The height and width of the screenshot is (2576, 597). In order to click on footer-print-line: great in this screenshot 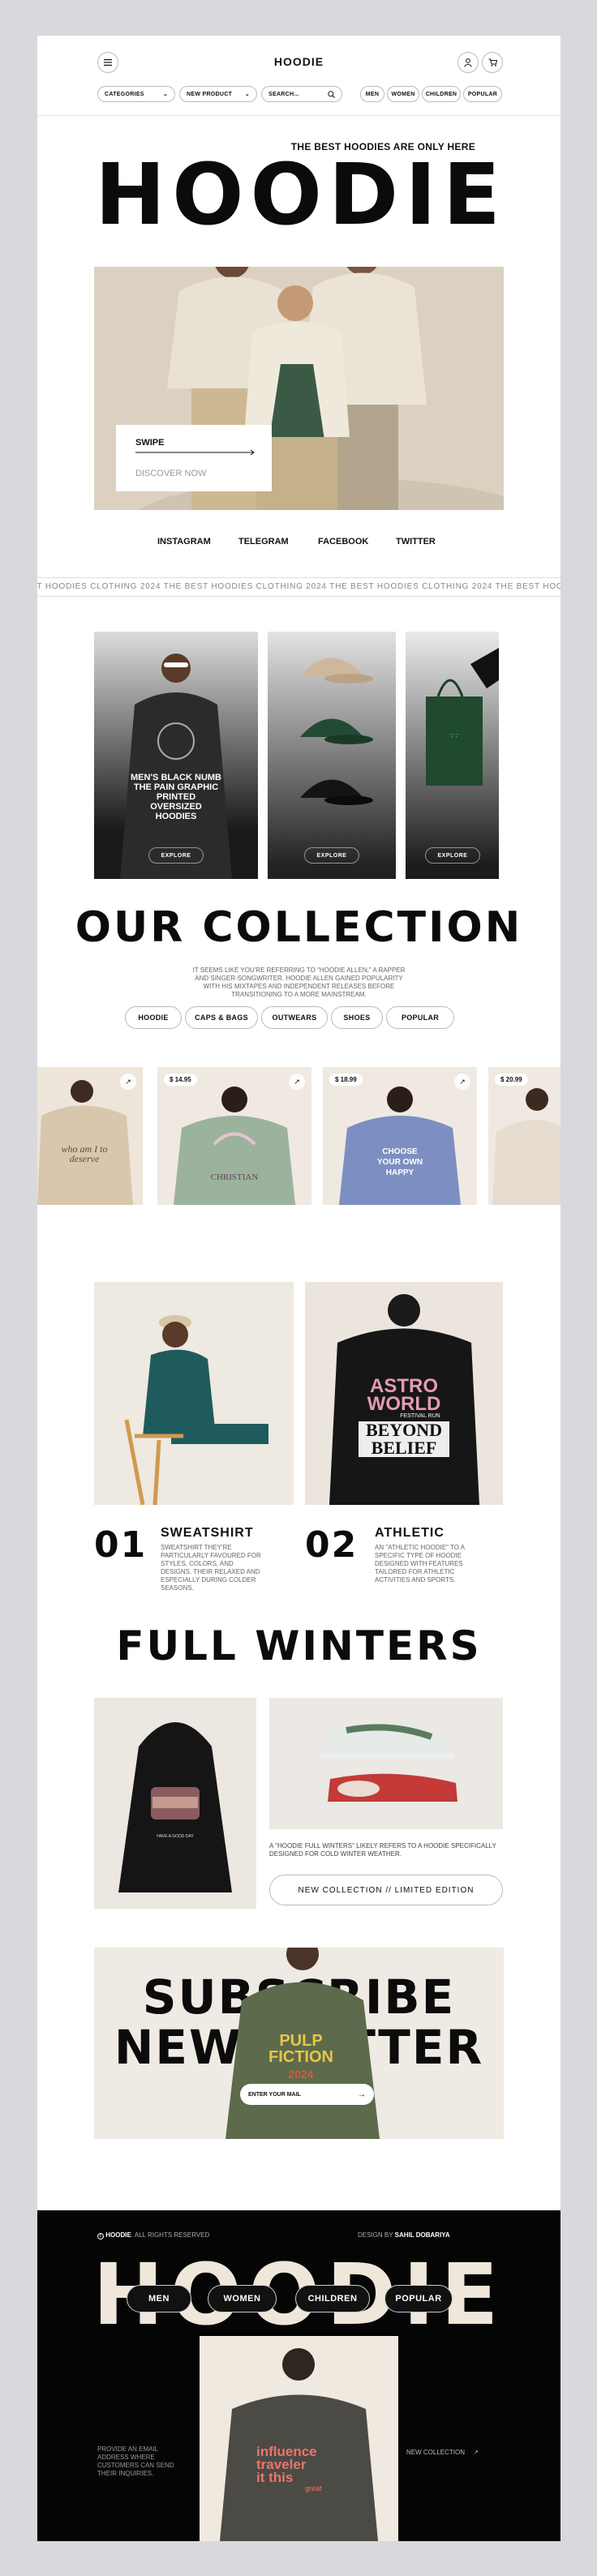, I will do `click(313, 2488)`.